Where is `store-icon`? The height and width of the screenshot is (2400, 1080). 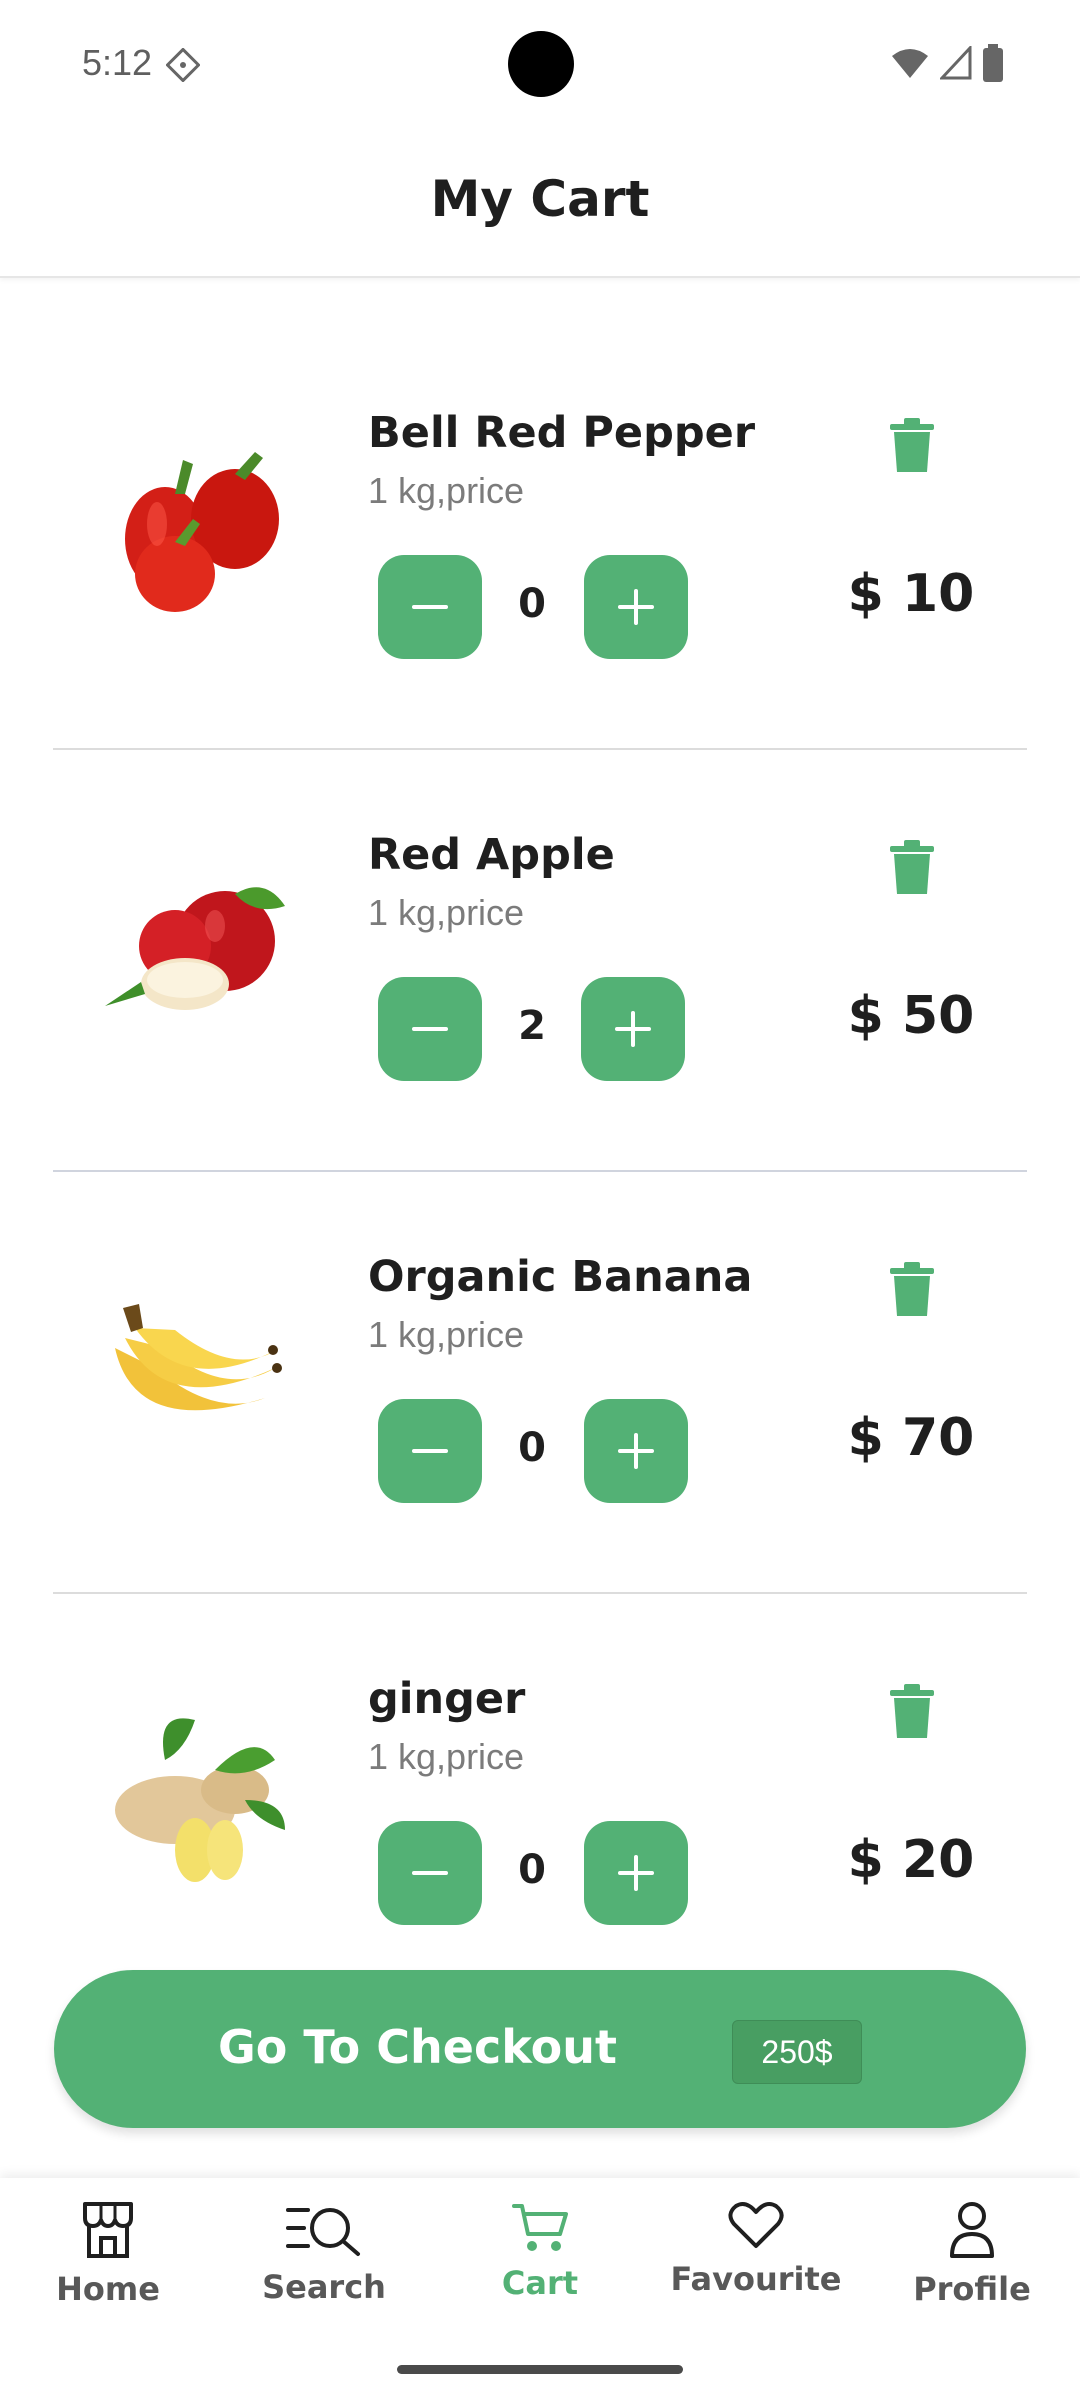 store-icon is located at coordinates (108, 2230).